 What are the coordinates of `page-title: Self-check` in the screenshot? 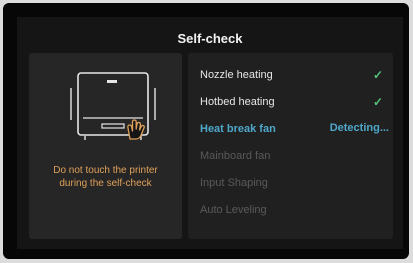 It's located at (210, 38).